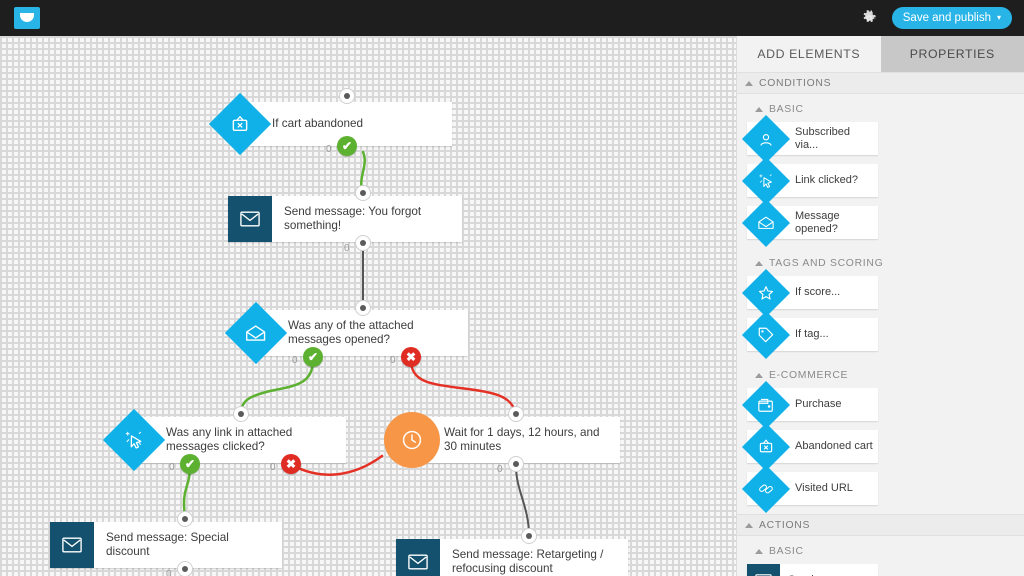 The height and width of the screenshot is (576, 1024). I want to click on palette-item-message-opened: Message opened?, so click(809, 222).